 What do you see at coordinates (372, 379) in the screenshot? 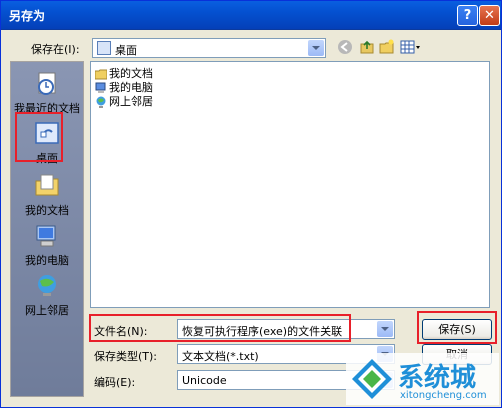
I see `brand-logo-icon` at bounding box center [372, 379].